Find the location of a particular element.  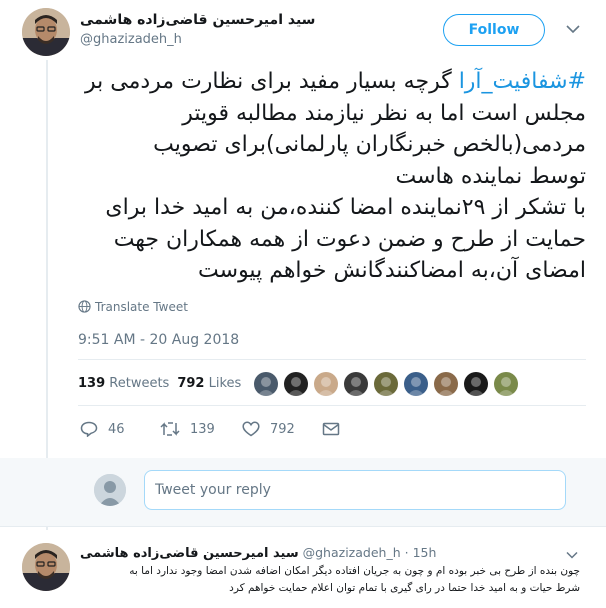

tweet-text-line: مجلس است اما به نظر نیازمند مطالبه قویتر is located at coordinates (330, 114).